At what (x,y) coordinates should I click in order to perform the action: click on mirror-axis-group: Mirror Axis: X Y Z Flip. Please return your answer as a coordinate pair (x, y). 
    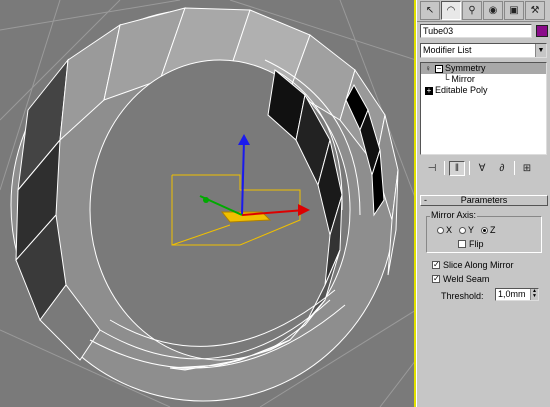
    Looking at the image, I should click on (484, 231).